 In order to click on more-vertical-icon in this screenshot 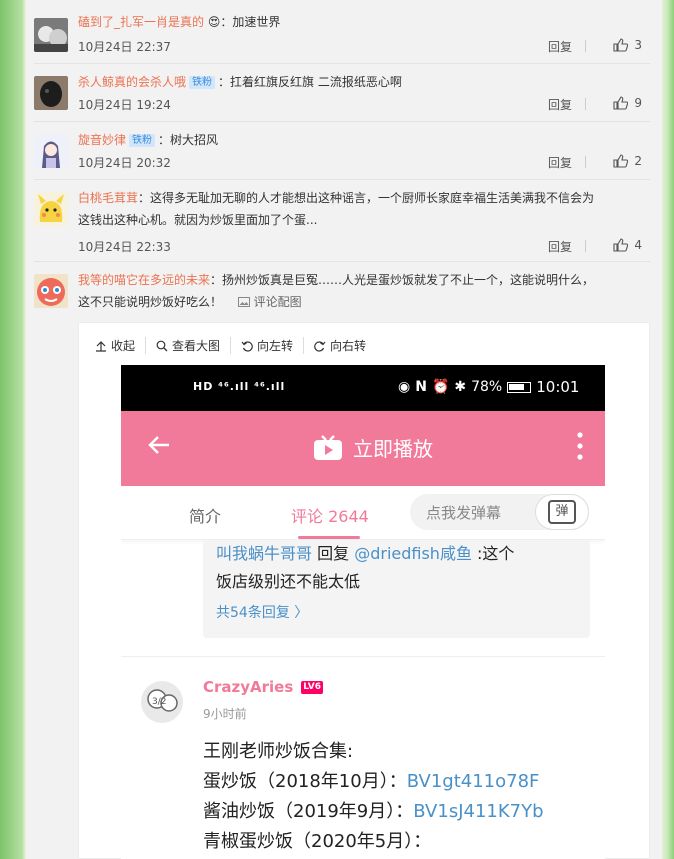, I will do `click(580, 446)`.